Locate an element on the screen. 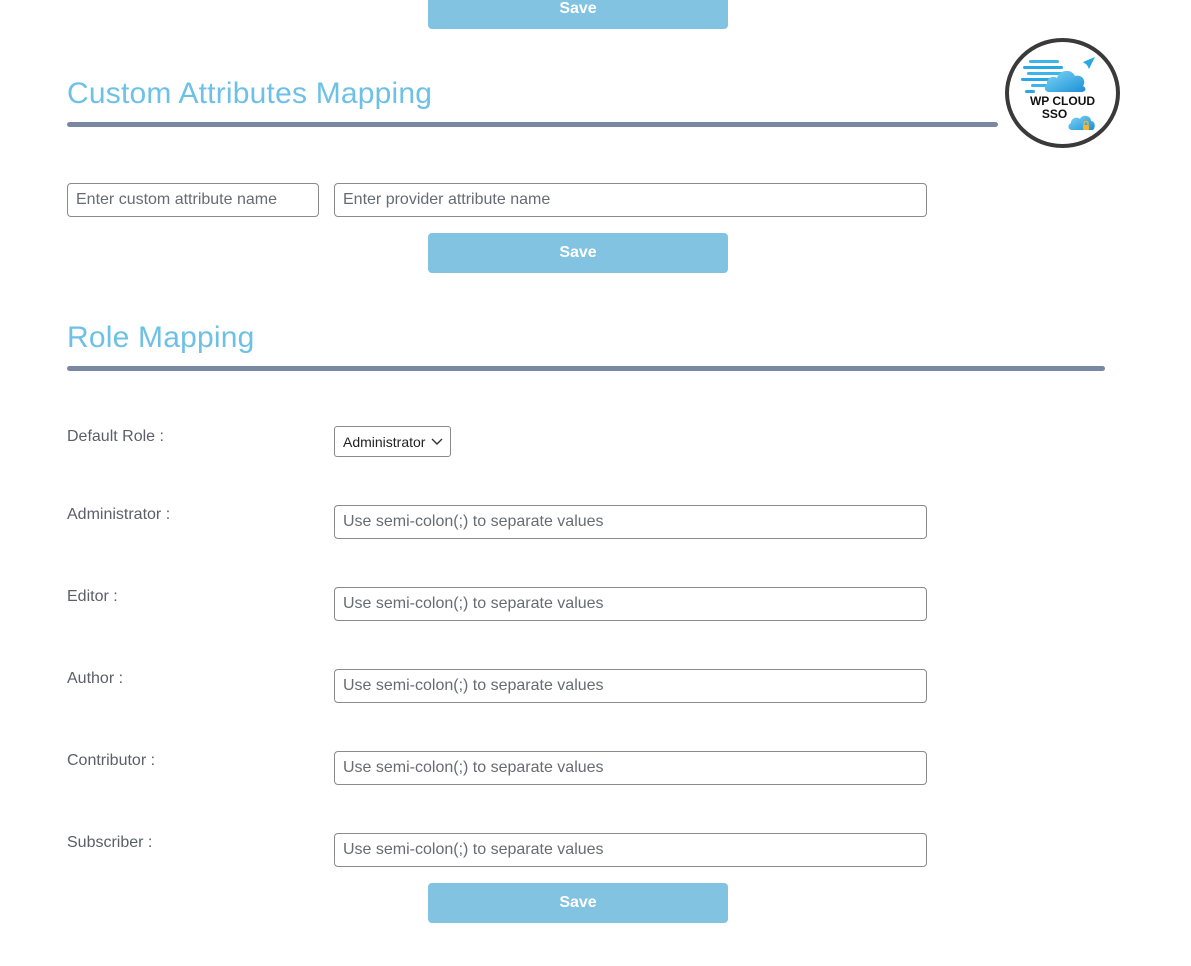 The image size is (1191, 966). top-save-button: Save is located at coordinates (578, 14).